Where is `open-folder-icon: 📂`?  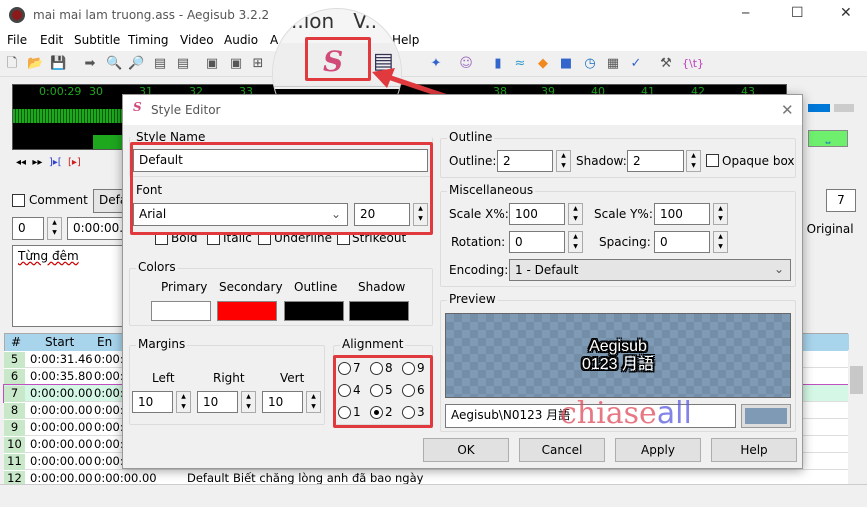 open-folder-icon: 📂 is located at coordinates (35, 64).